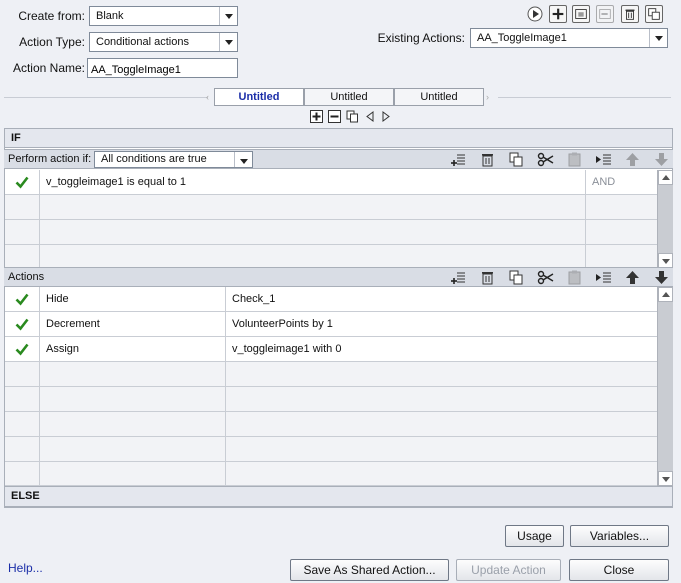 The height and width of the screenshot is (583, 681). Describe the element at coordinates (173, 159) in the screenshot. I see `perform-action-dropdown: All conditions are true` at that location.